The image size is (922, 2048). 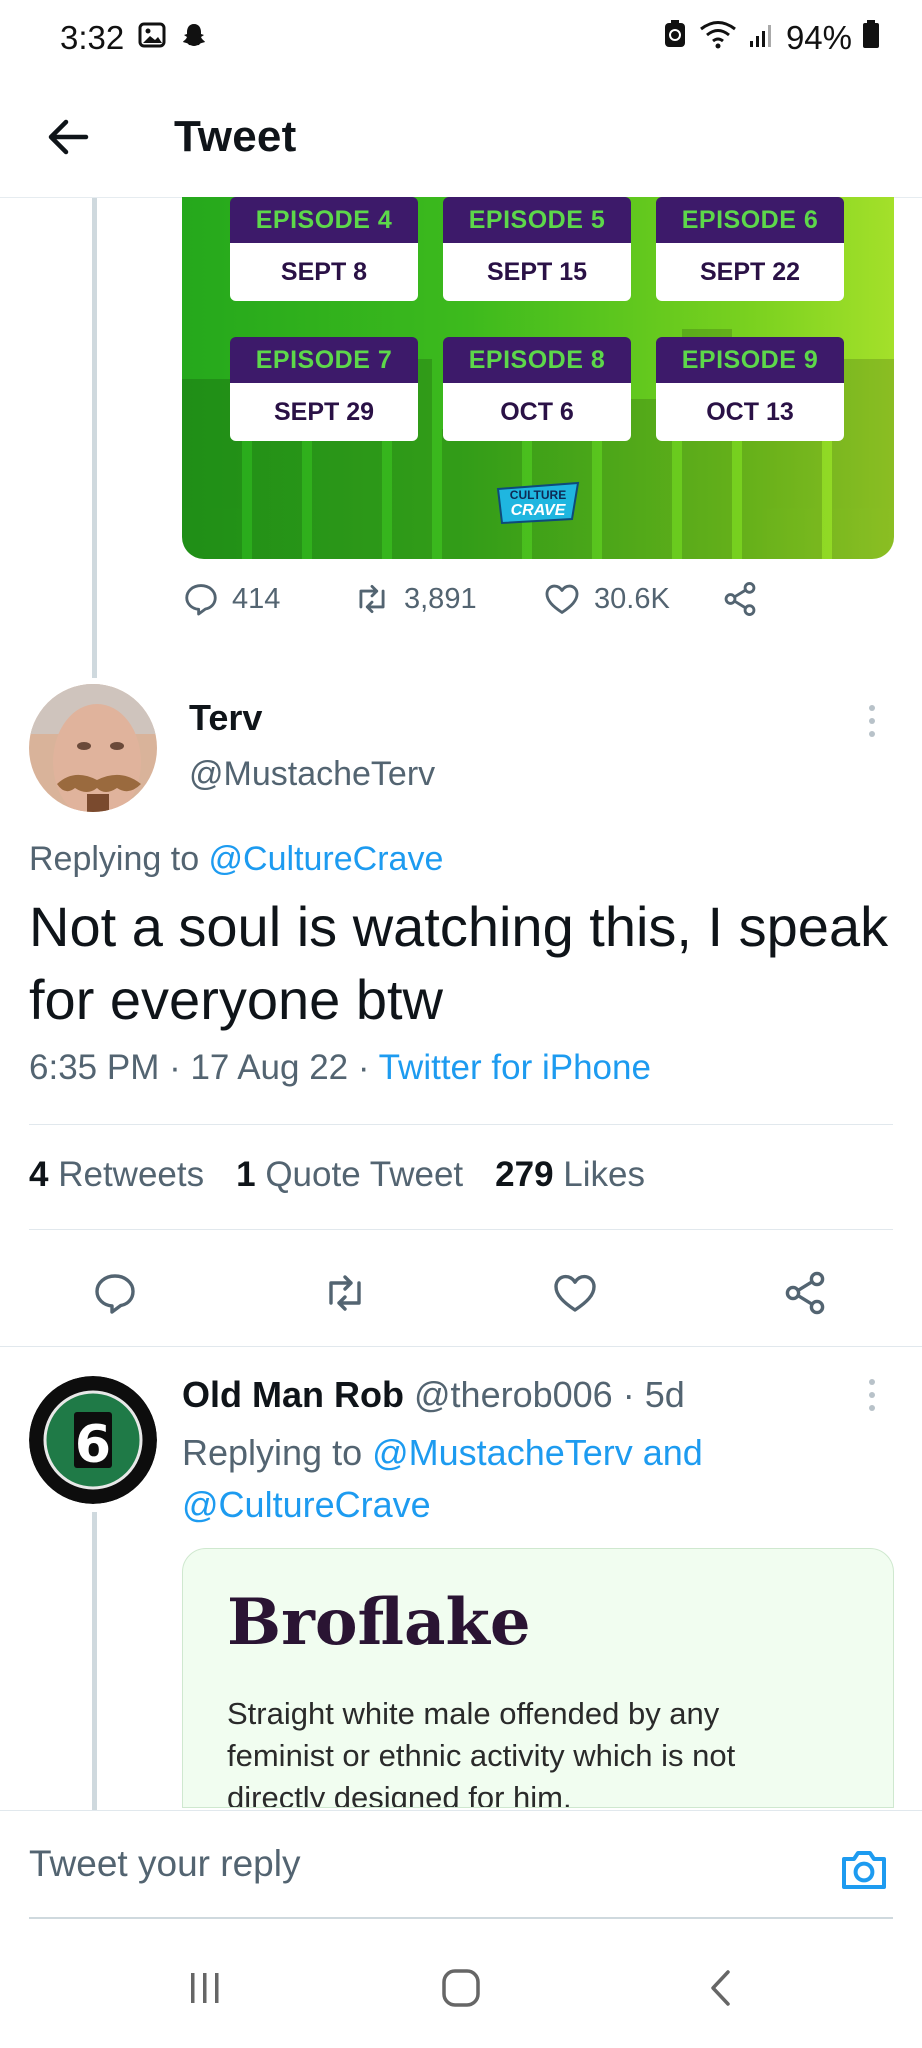 I want to click on user-avatar-photo, so click(x=93, y=748).